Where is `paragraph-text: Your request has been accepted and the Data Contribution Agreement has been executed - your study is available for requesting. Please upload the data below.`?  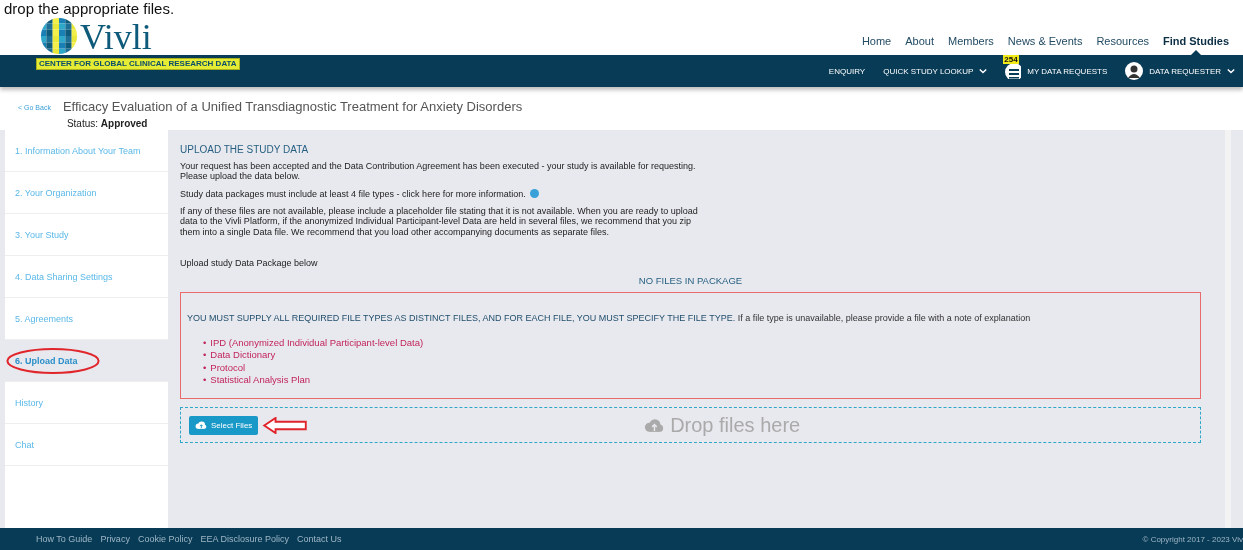 paragraph-text: Your request has been accepted and the Data Contribution Agreement has been executed - your study is available for requesting. Please upload the data below. is located at coordinates (438, 171).